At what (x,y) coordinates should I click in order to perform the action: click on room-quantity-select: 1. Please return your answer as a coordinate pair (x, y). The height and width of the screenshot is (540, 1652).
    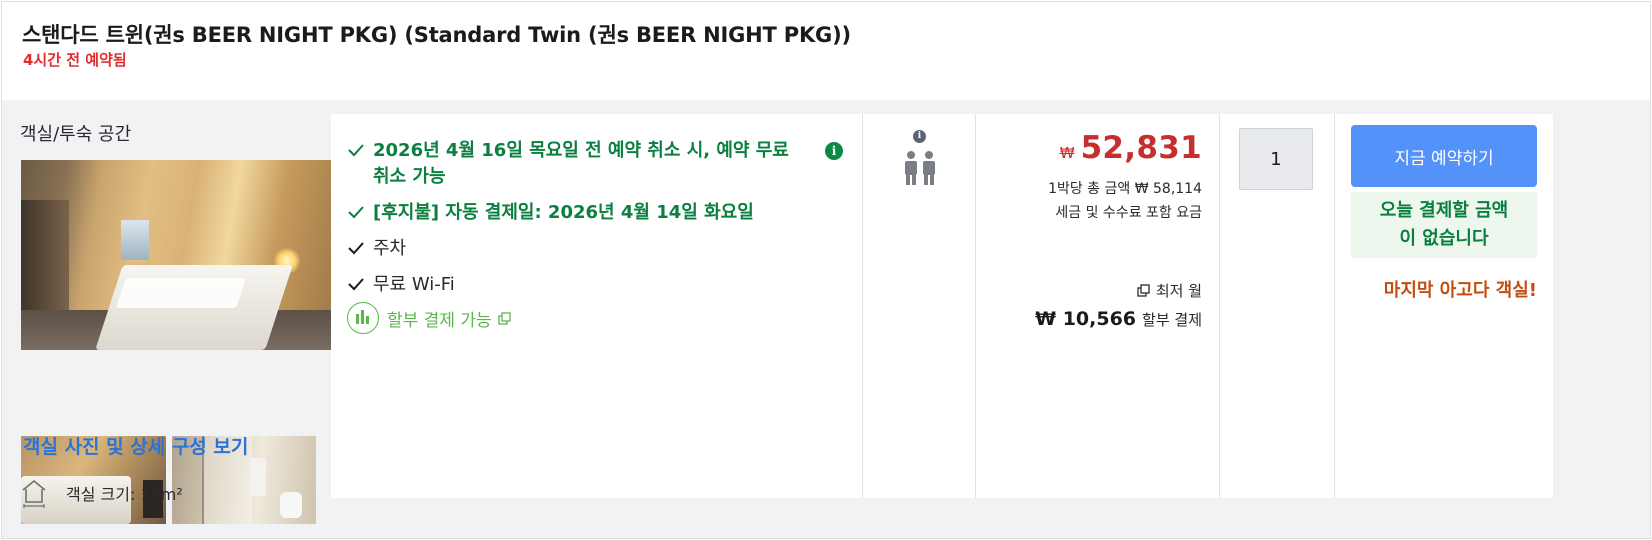
    Looking at the image, I should click on (1276, 159).